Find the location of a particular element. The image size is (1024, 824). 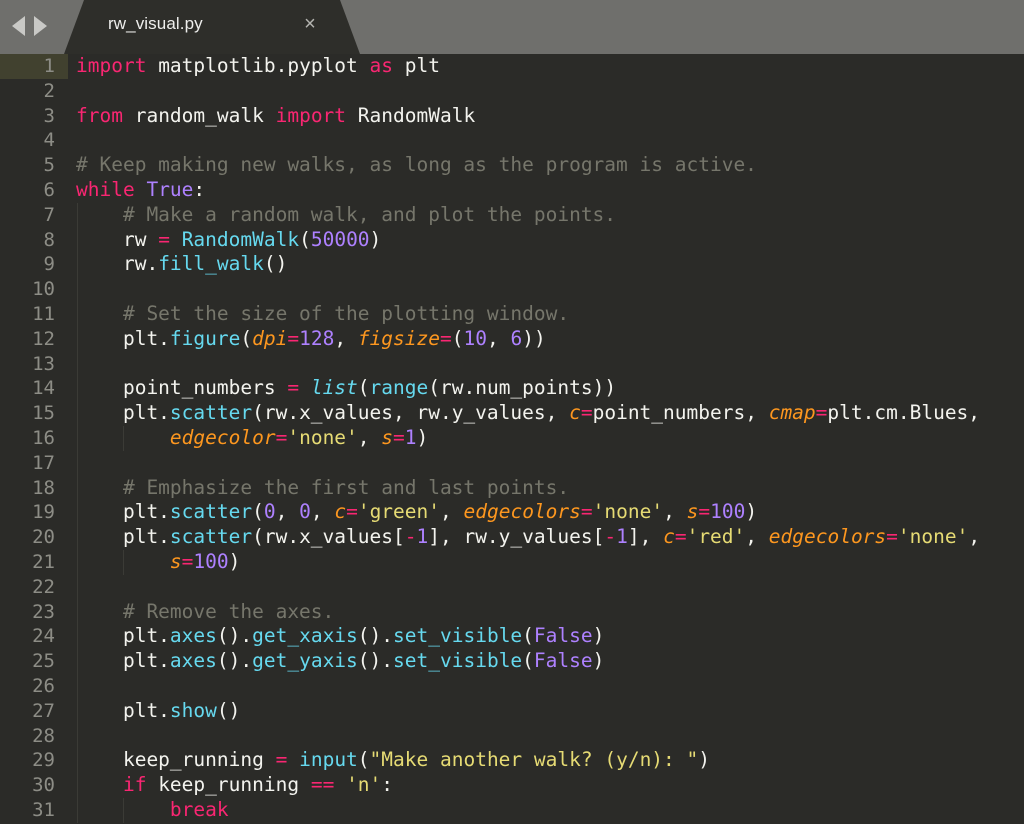

code-token-num: 100 is located at coordinates (728, 512).